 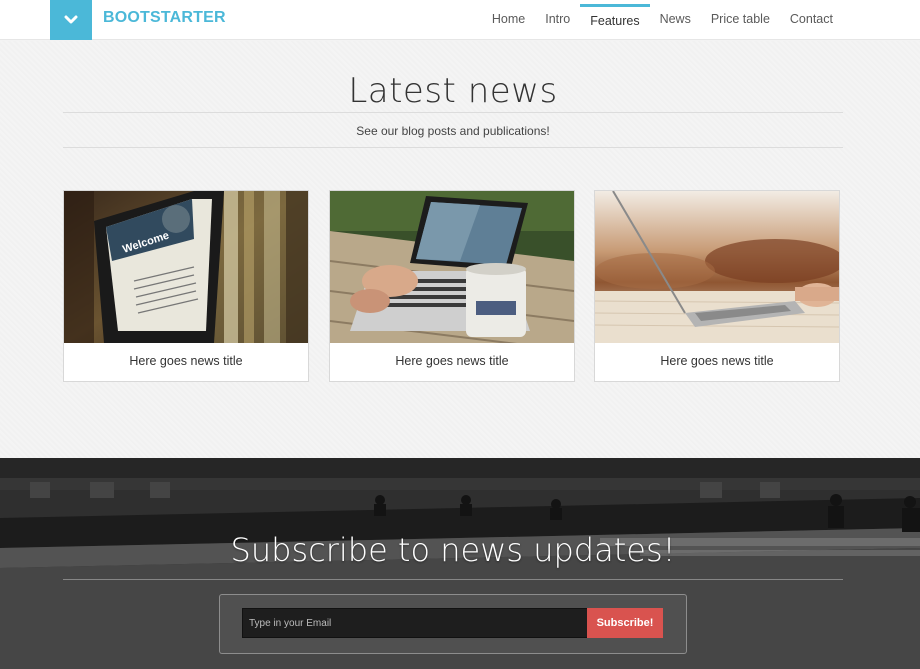 What do you see at coordinates (508, 20) in the screenshot?
I see `nav-item-home: Home` at bounding box center [508, 20].